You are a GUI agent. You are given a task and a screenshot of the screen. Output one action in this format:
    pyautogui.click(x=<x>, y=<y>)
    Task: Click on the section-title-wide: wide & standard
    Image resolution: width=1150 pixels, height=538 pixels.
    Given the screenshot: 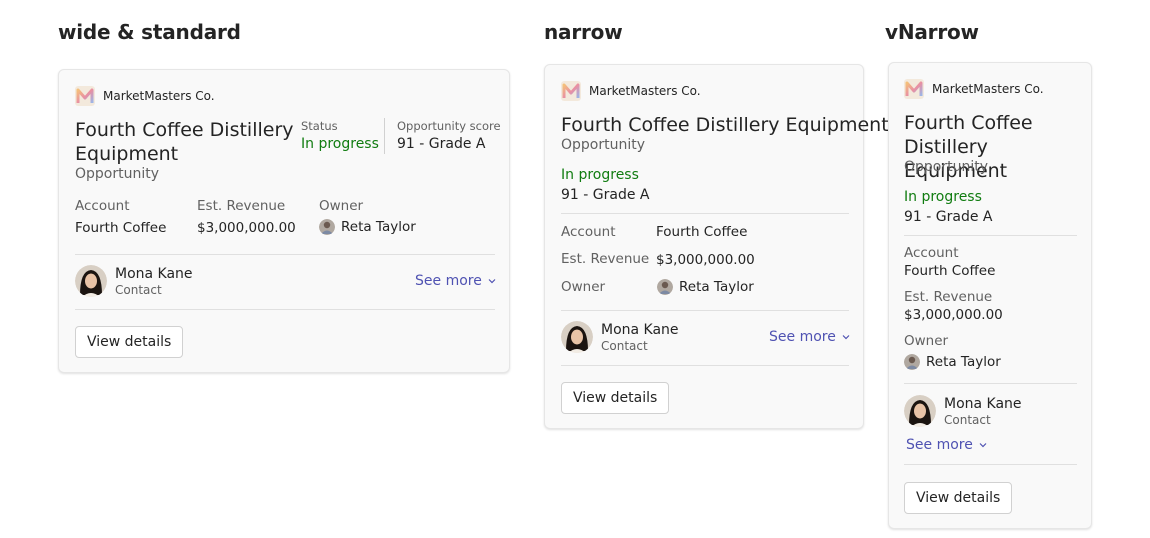 What is the action you would take?
    pyautogui.click(x=149, y=32)
    